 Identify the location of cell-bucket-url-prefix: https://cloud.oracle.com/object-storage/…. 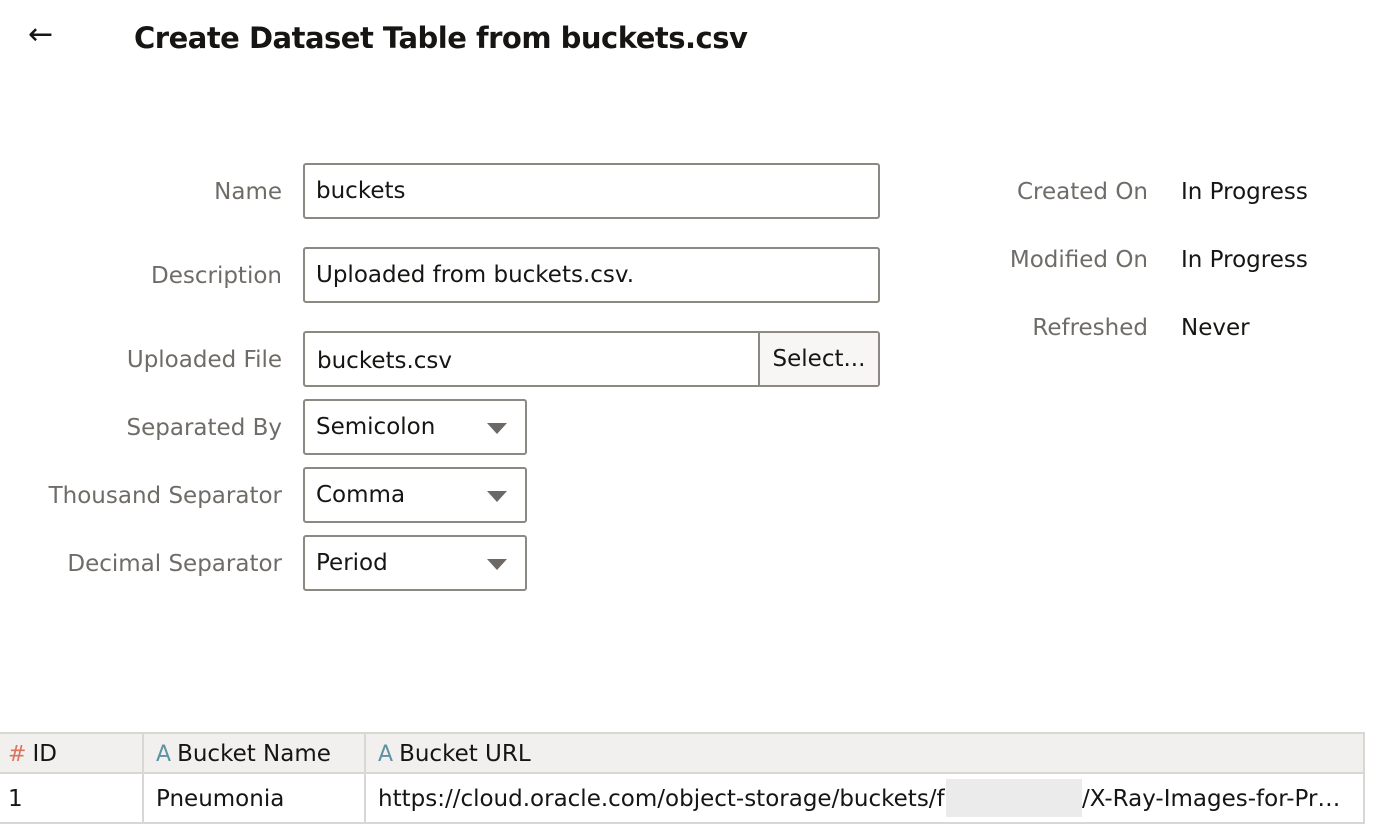
(661, 799).